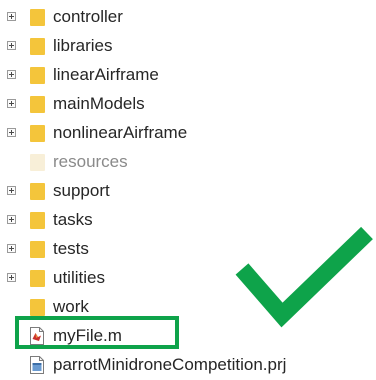 This screenshot has width=376, height=380. What do you see at coordinates (170, 47) in the screenshot?
I see `tree-item-libraries: libraries` at bounding box center [170, 47].